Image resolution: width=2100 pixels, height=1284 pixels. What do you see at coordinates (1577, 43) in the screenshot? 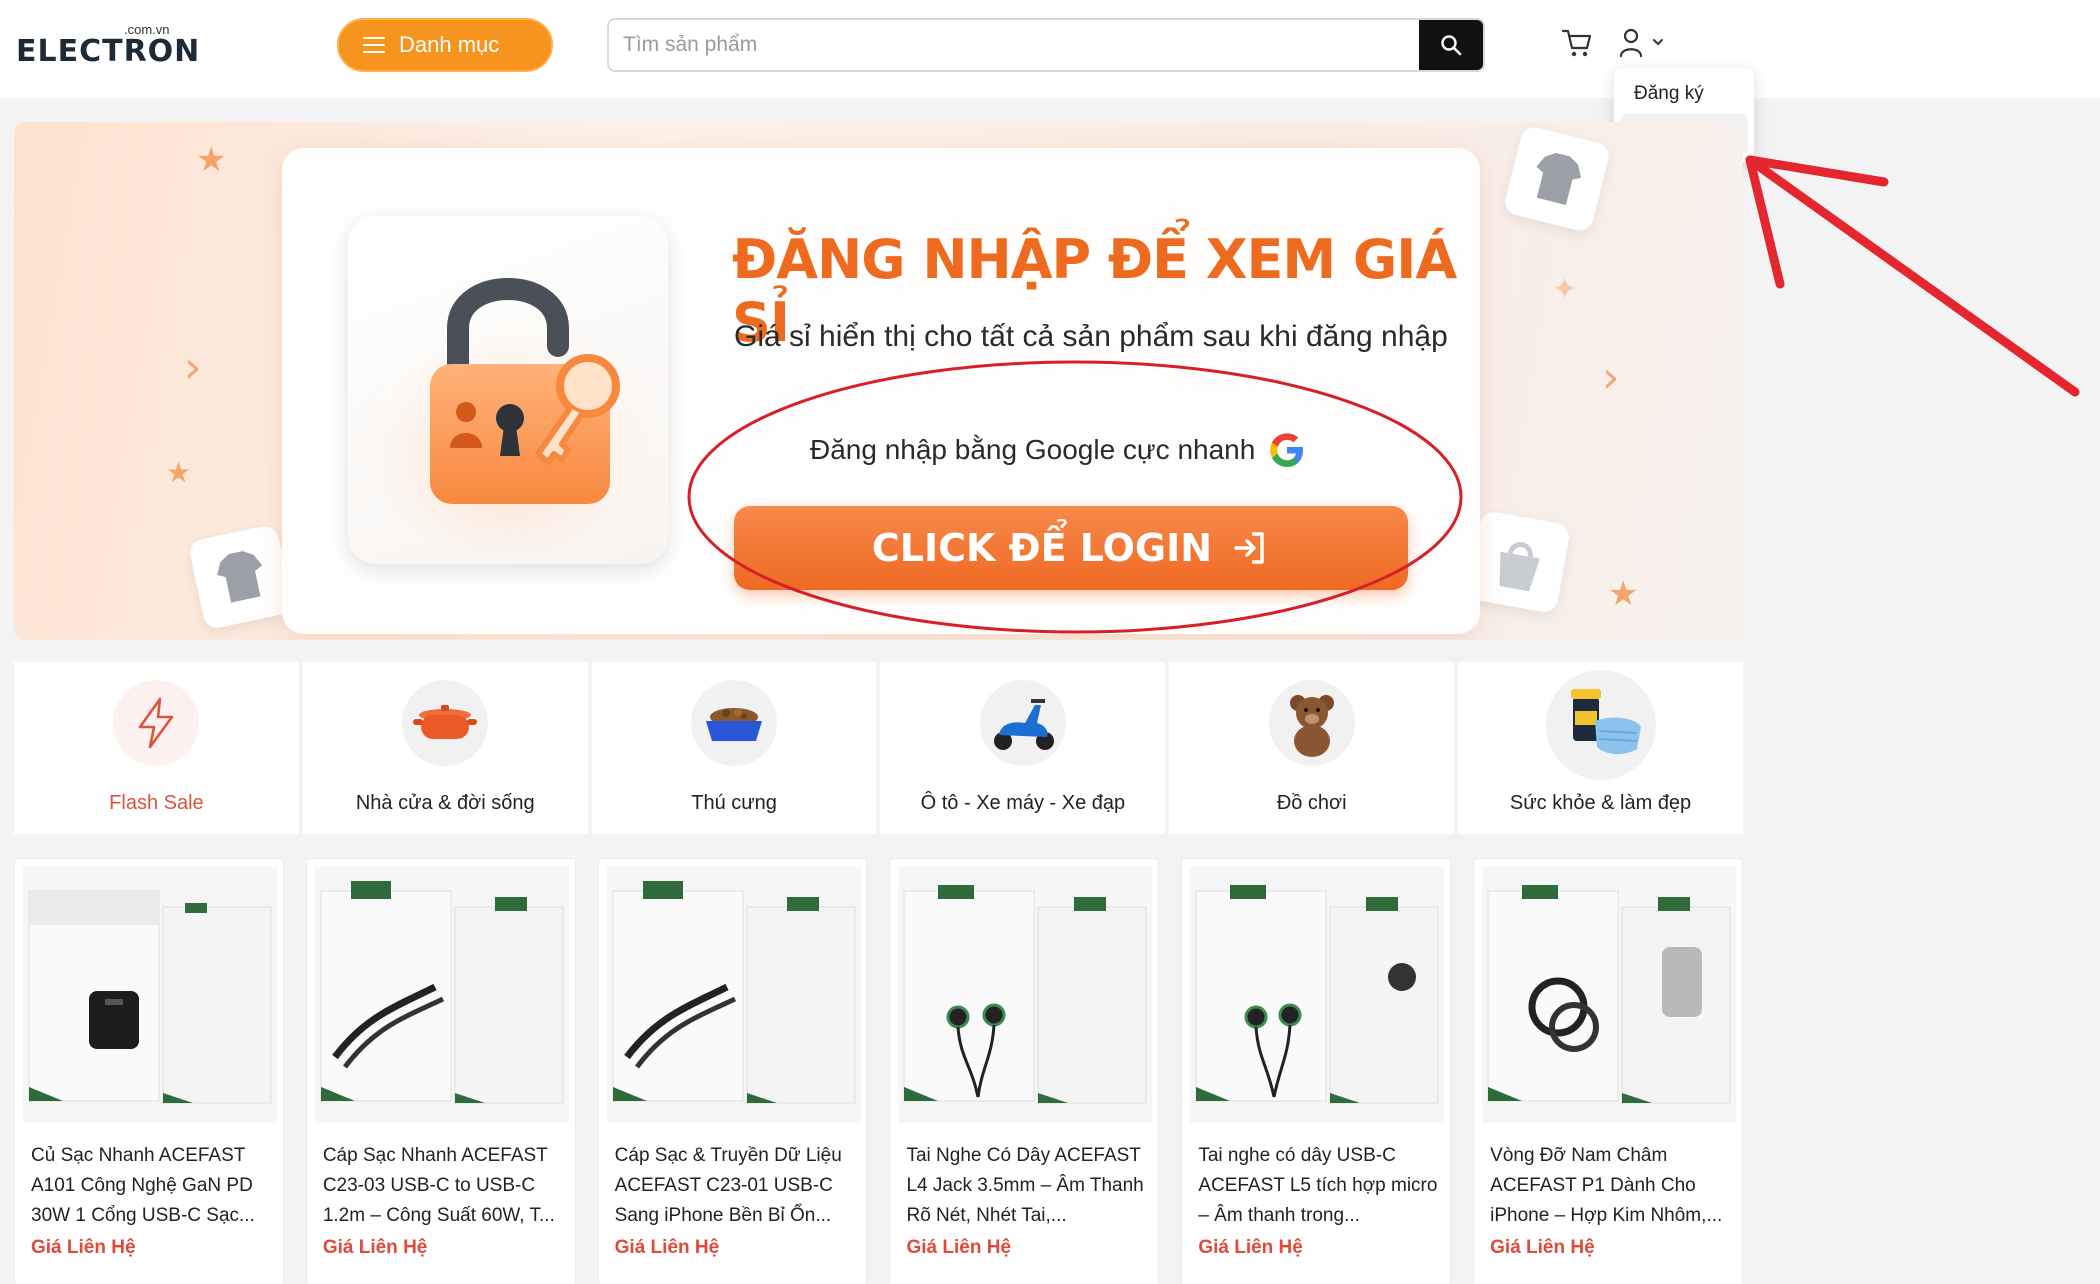
I see `cart-icon` at bounding box center [1577, 43].